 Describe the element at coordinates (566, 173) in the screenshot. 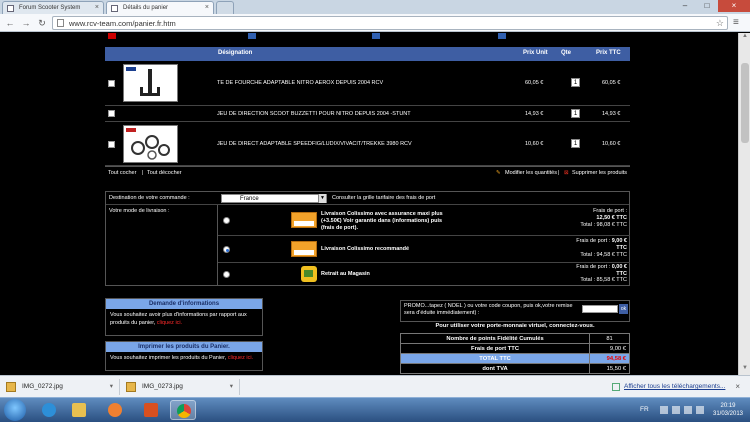

I see `delete-icon: ⊠` at that location.